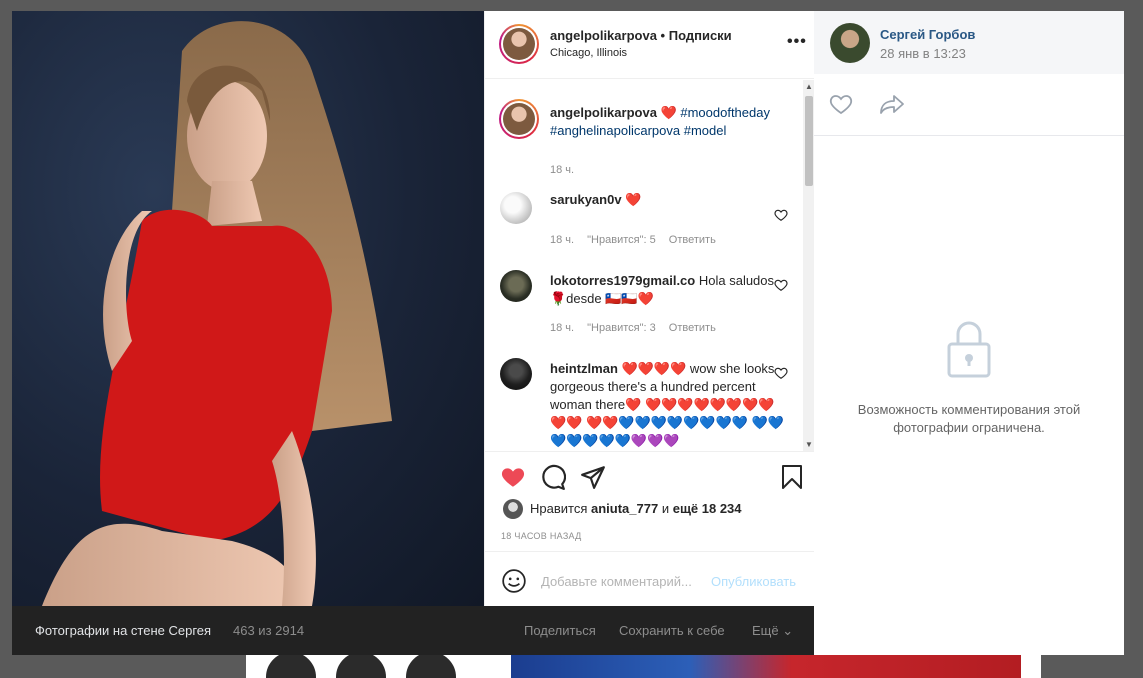 The width and height of the screenshot is (1143, 678). Describe the element at coordinates (269, 630) in the screenshot. I see `photo-counter: 463 из 2914` at that location.